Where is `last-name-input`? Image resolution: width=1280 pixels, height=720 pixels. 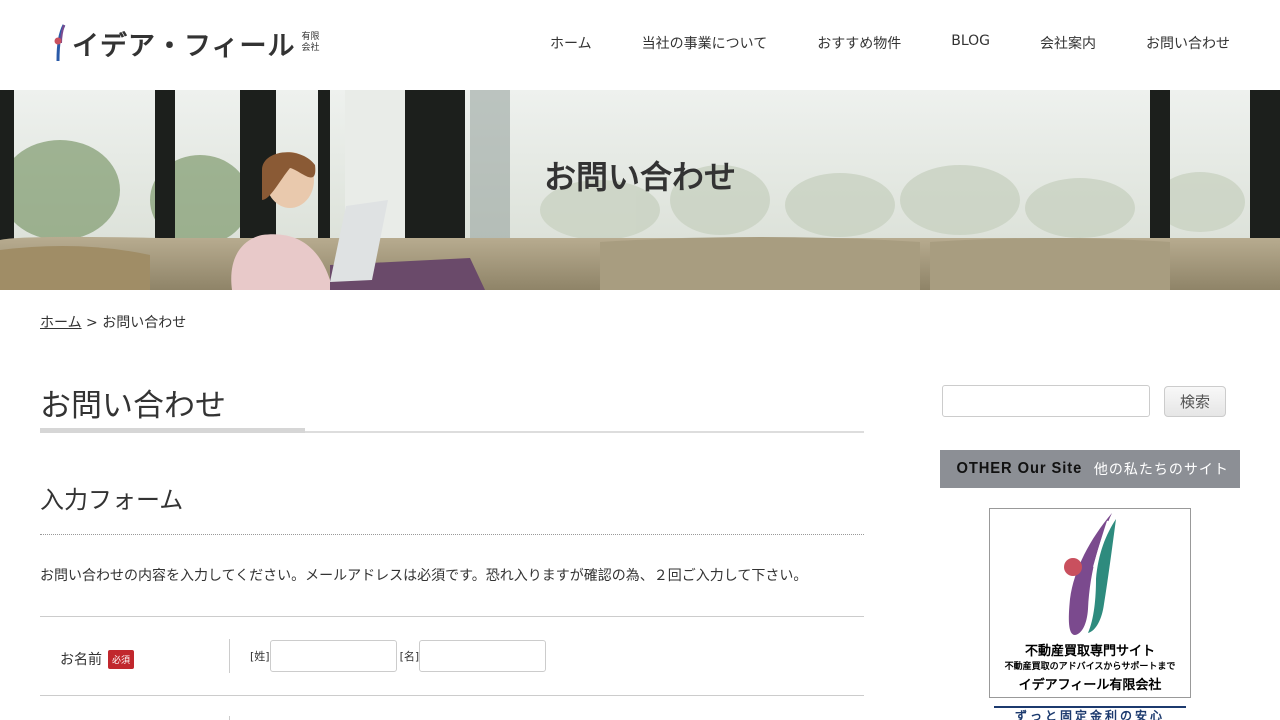
last-name-input is located at coordinates (333, 656).